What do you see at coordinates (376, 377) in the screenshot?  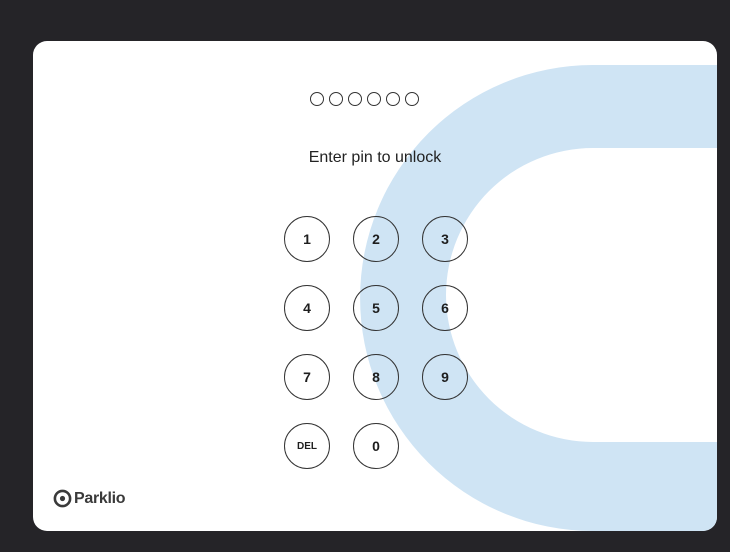 I see `keypad-key-8: 8` at bounding box center [376, 377].